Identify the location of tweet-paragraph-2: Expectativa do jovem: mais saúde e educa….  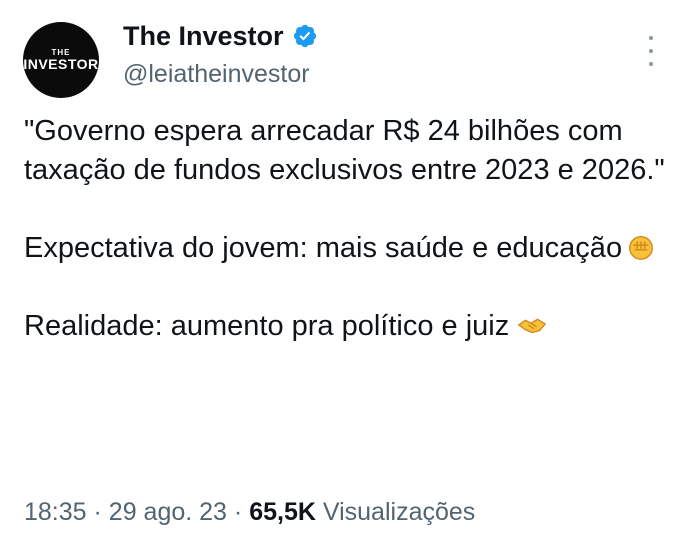
(349, 248).